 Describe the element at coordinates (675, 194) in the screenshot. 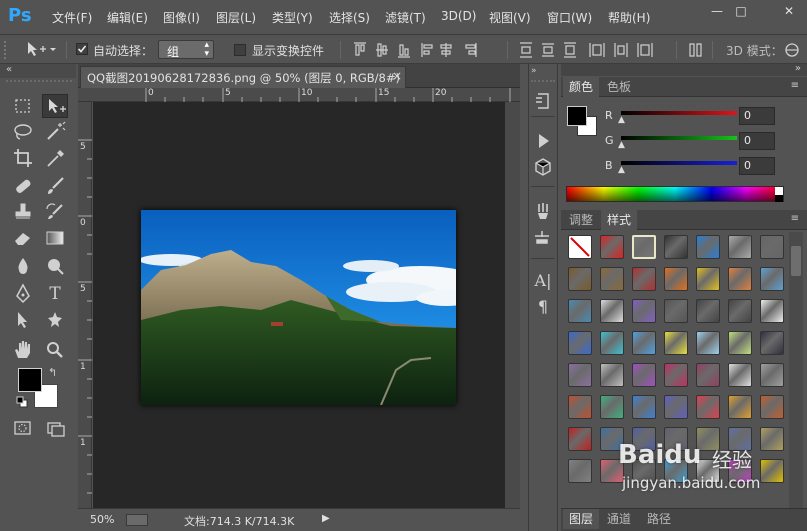

I see `color-spectrum-bar` at that location.